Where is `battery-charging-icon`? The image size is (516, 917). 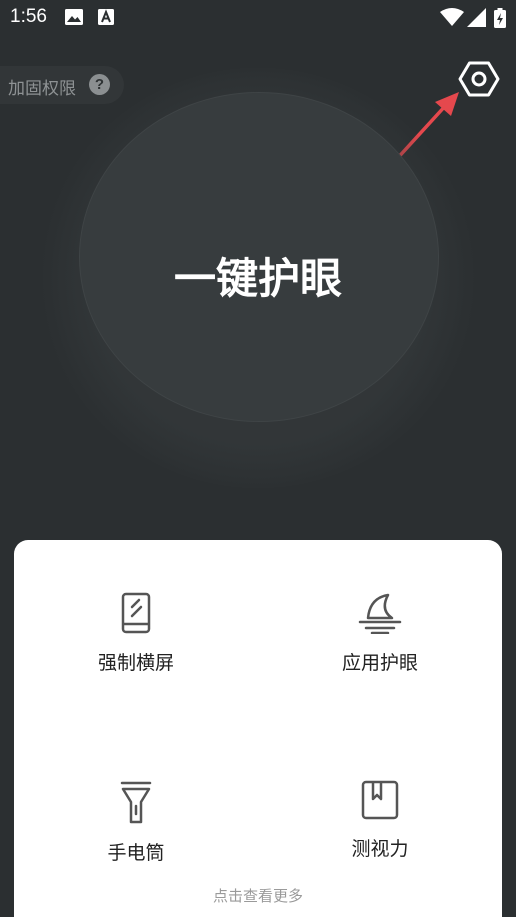 battery-charging-icon is located at coordinates (500, 18).